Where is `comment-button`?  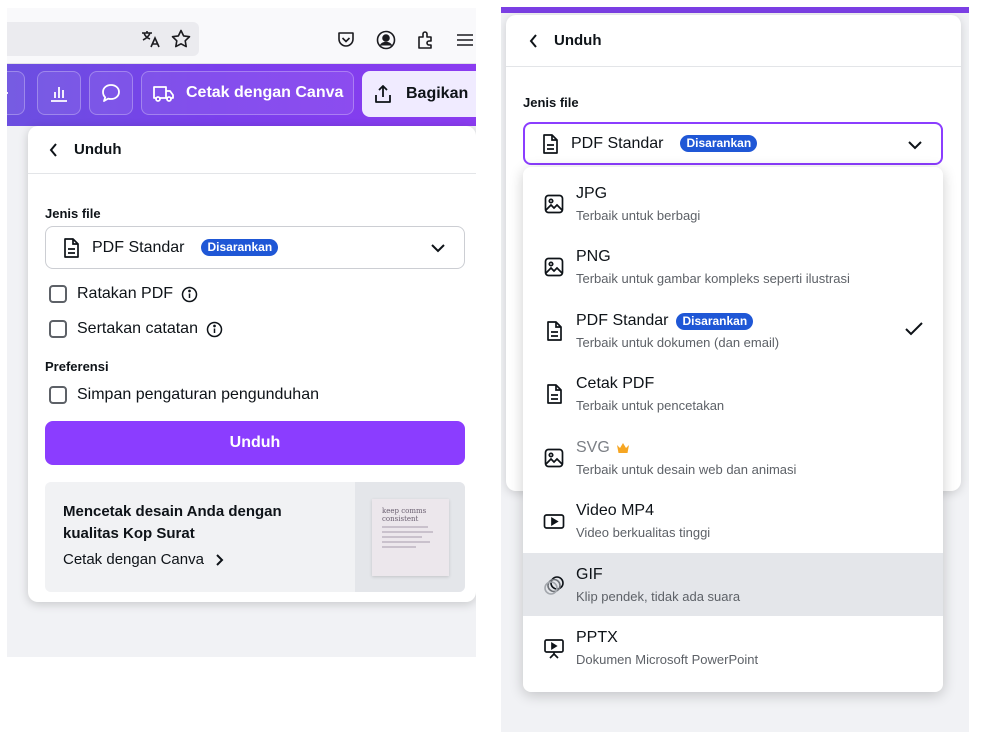
comment-button is located at coordinates (111, 93).